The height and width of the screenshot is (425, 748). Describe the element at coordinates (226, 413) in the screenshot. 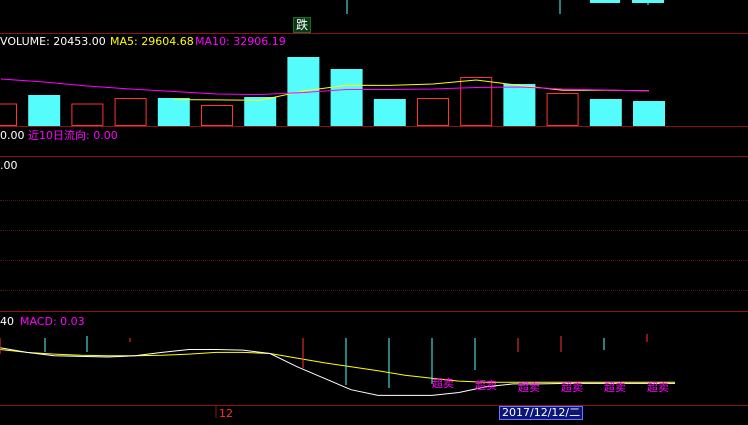

I see `x-axis-tick-label: 12` at that location.